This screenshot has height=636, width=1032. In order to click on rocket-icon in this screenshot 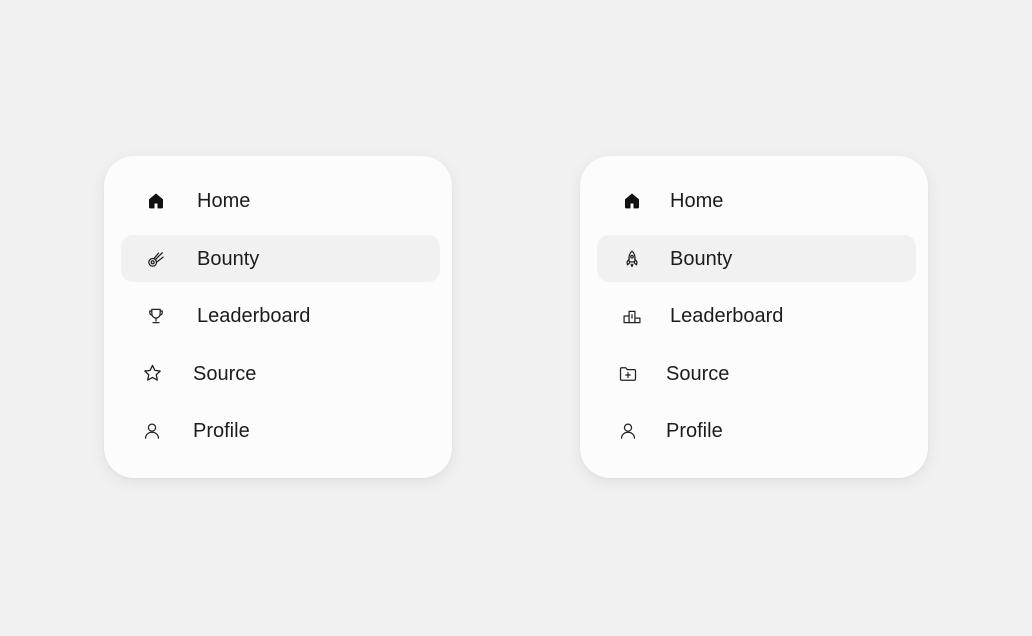, I will do `click(632, 259)`.